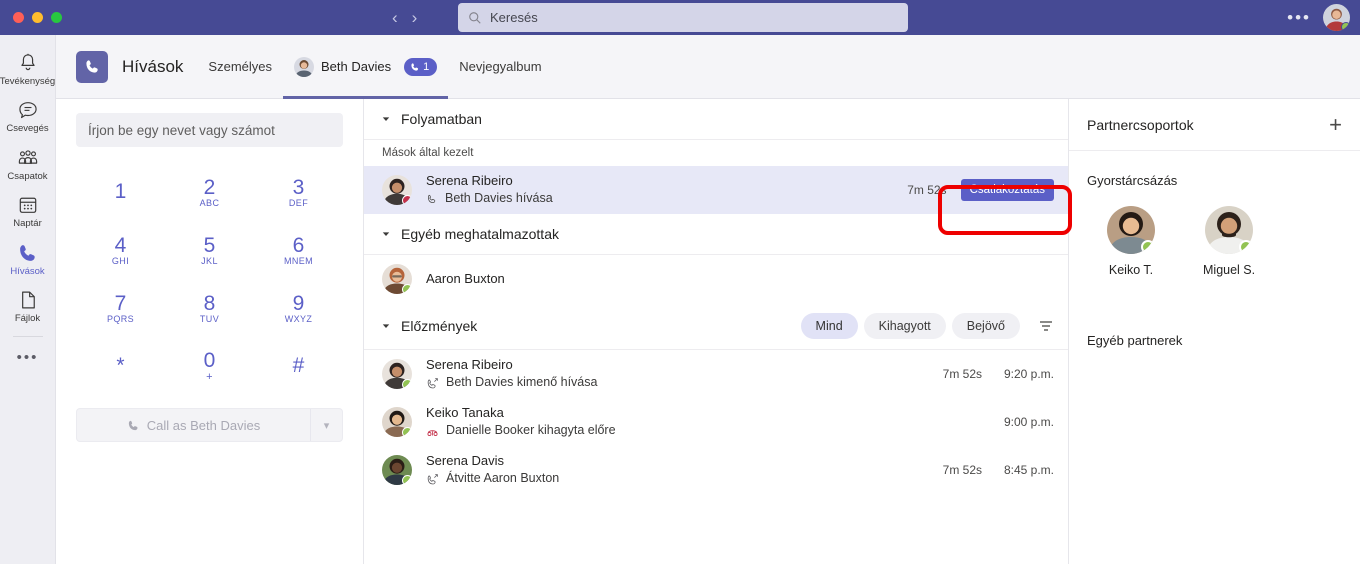 The image size is (1360, 564). Describe the element at coordinates (1028, 374) in the screenshot. I see `call-time: 9:20 p.m.` at that location.